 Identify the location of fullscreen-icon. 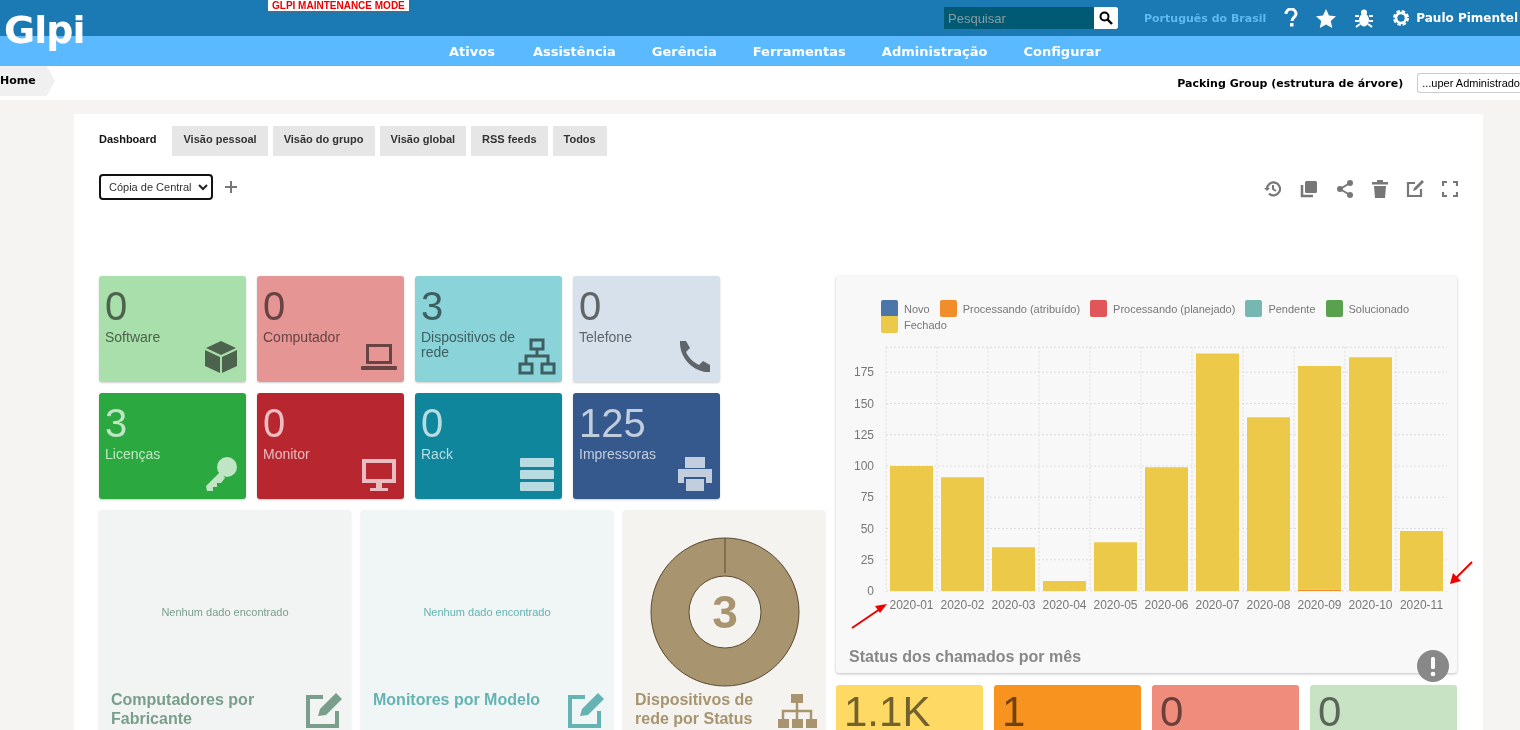
(1450, 189).